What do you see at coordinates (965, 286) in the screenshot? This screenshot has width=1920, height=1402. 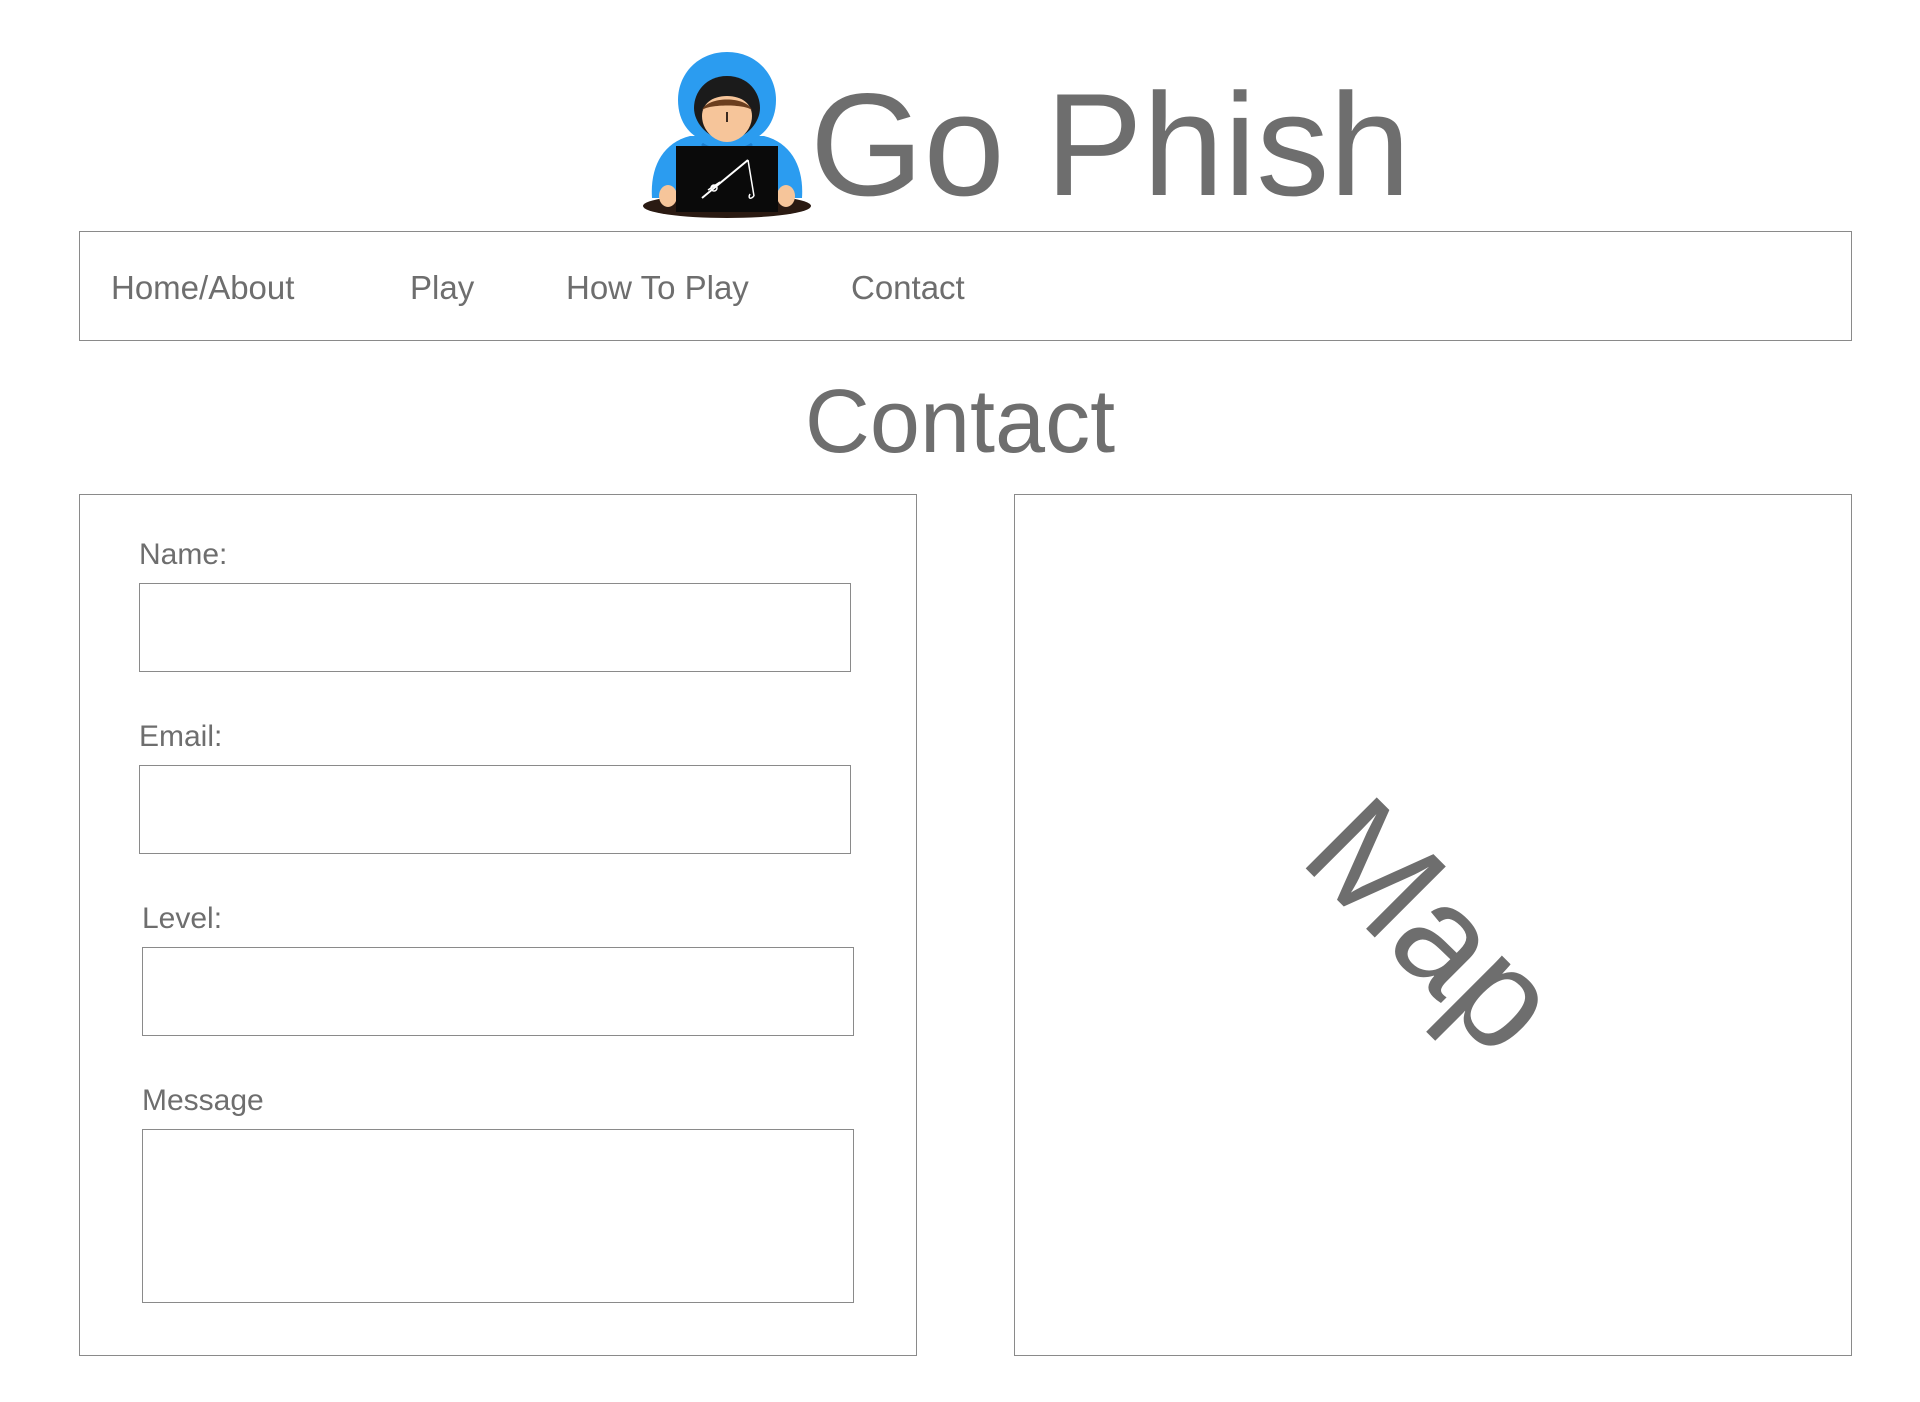 I see `main-nav: Home/About Play How To Play Contact` at bounding box center [965, 286].